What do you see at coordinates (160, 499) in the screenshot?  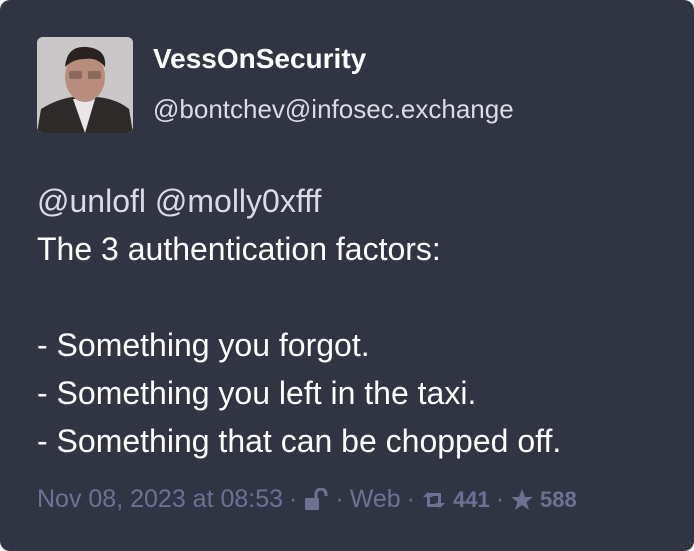 I see `timestamp-link: Nov 08, 2023 at 08:53` at bounding box center [160, 499].